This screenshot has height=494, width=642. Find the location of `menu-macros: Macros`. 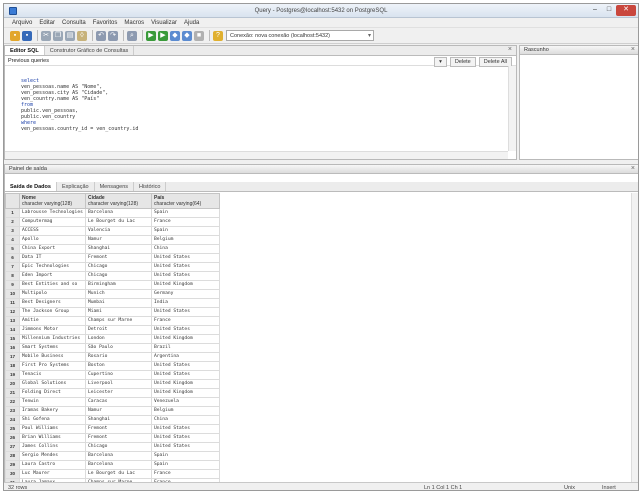

menu-macros: Macros is located at coordinates (134, 22).